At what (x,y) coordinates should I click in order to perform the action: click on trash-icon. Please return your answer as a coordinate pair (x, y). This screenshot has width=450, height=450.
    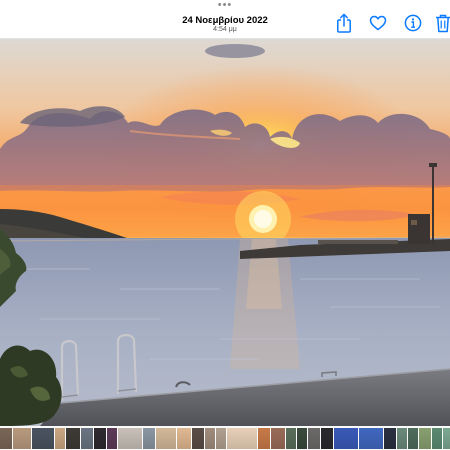
    Looking at the image, I should click on (442, 23).